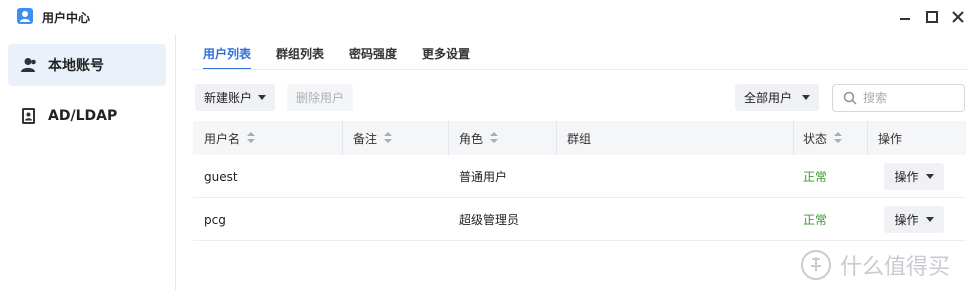  I want to click on window-title: 用户中心, so click(66, 18).